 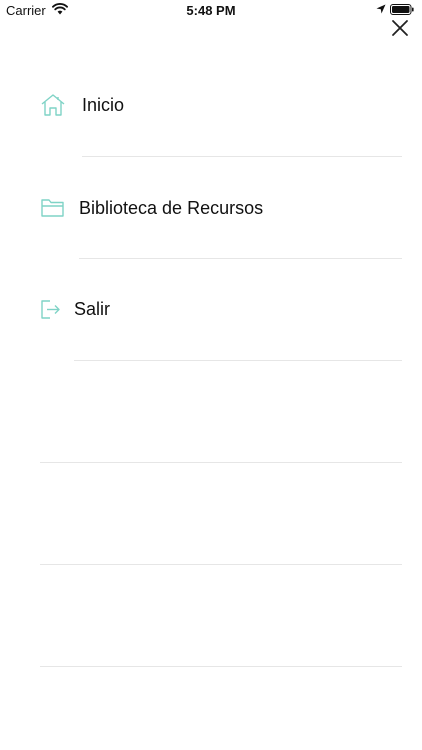 I want to click on close-icon, so click(x=400, y=28).